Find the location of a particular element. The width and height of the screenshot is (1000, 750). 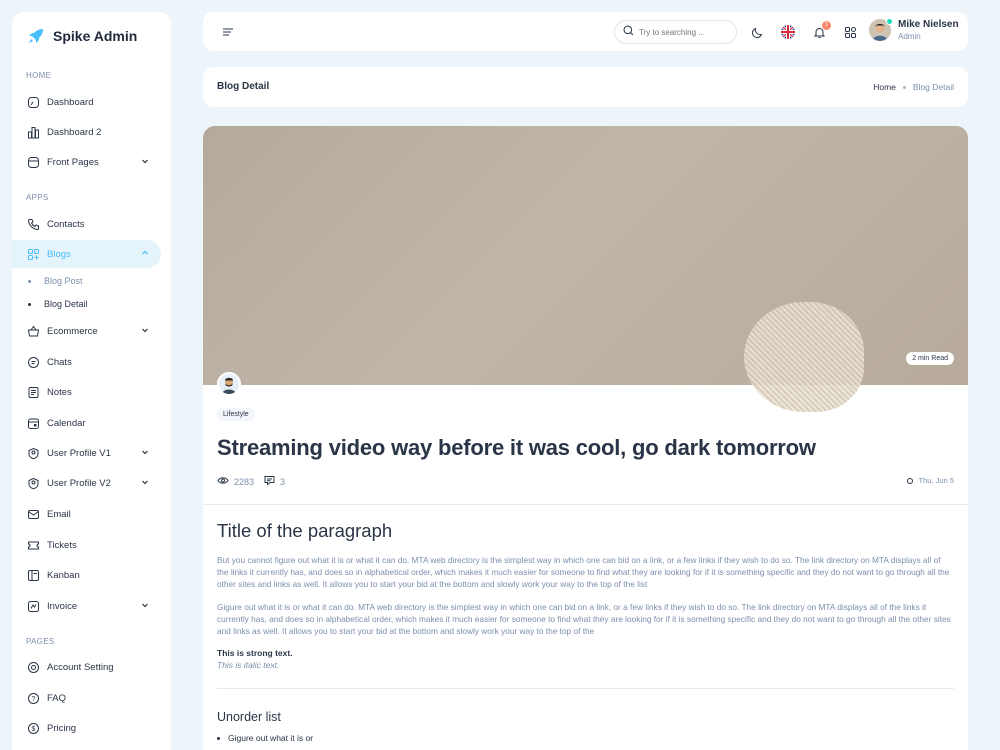

sidebar-item-dashboard: Dashboard is located at coordinates (86, 102).